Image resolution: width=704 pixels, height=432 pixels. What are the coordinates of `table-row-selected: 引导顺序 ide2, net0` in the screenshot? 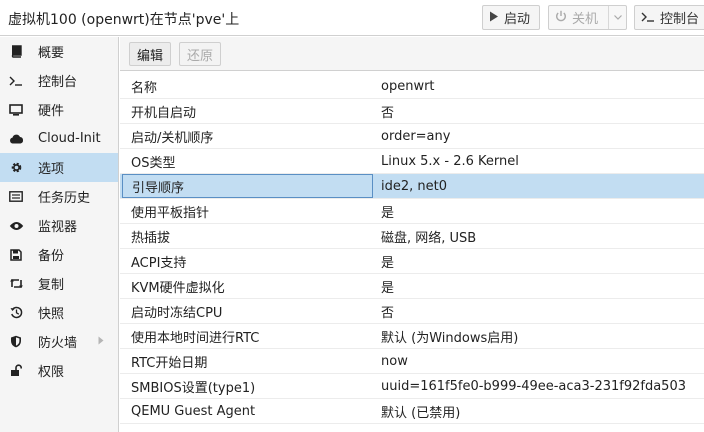 It's located at (412, 186).